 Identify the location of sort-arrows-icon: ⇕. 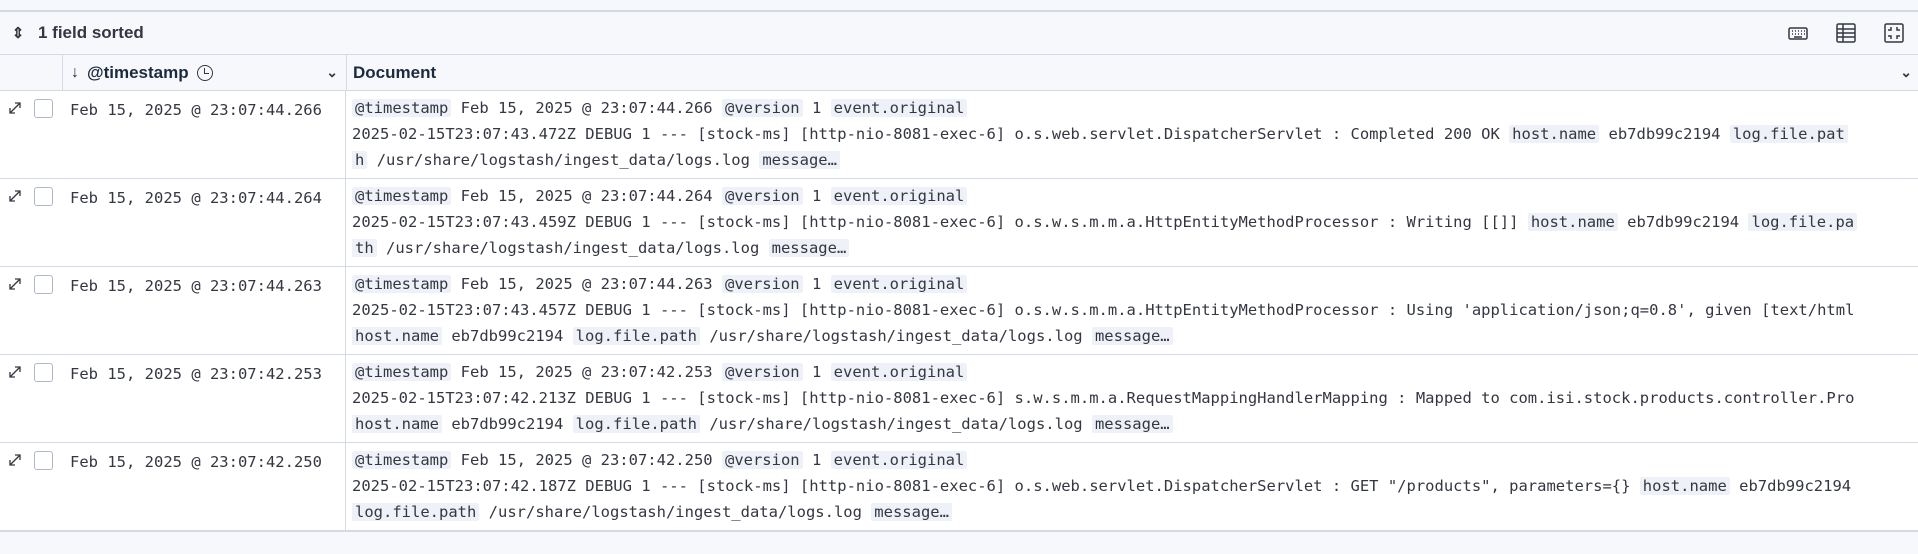
(18, 33).